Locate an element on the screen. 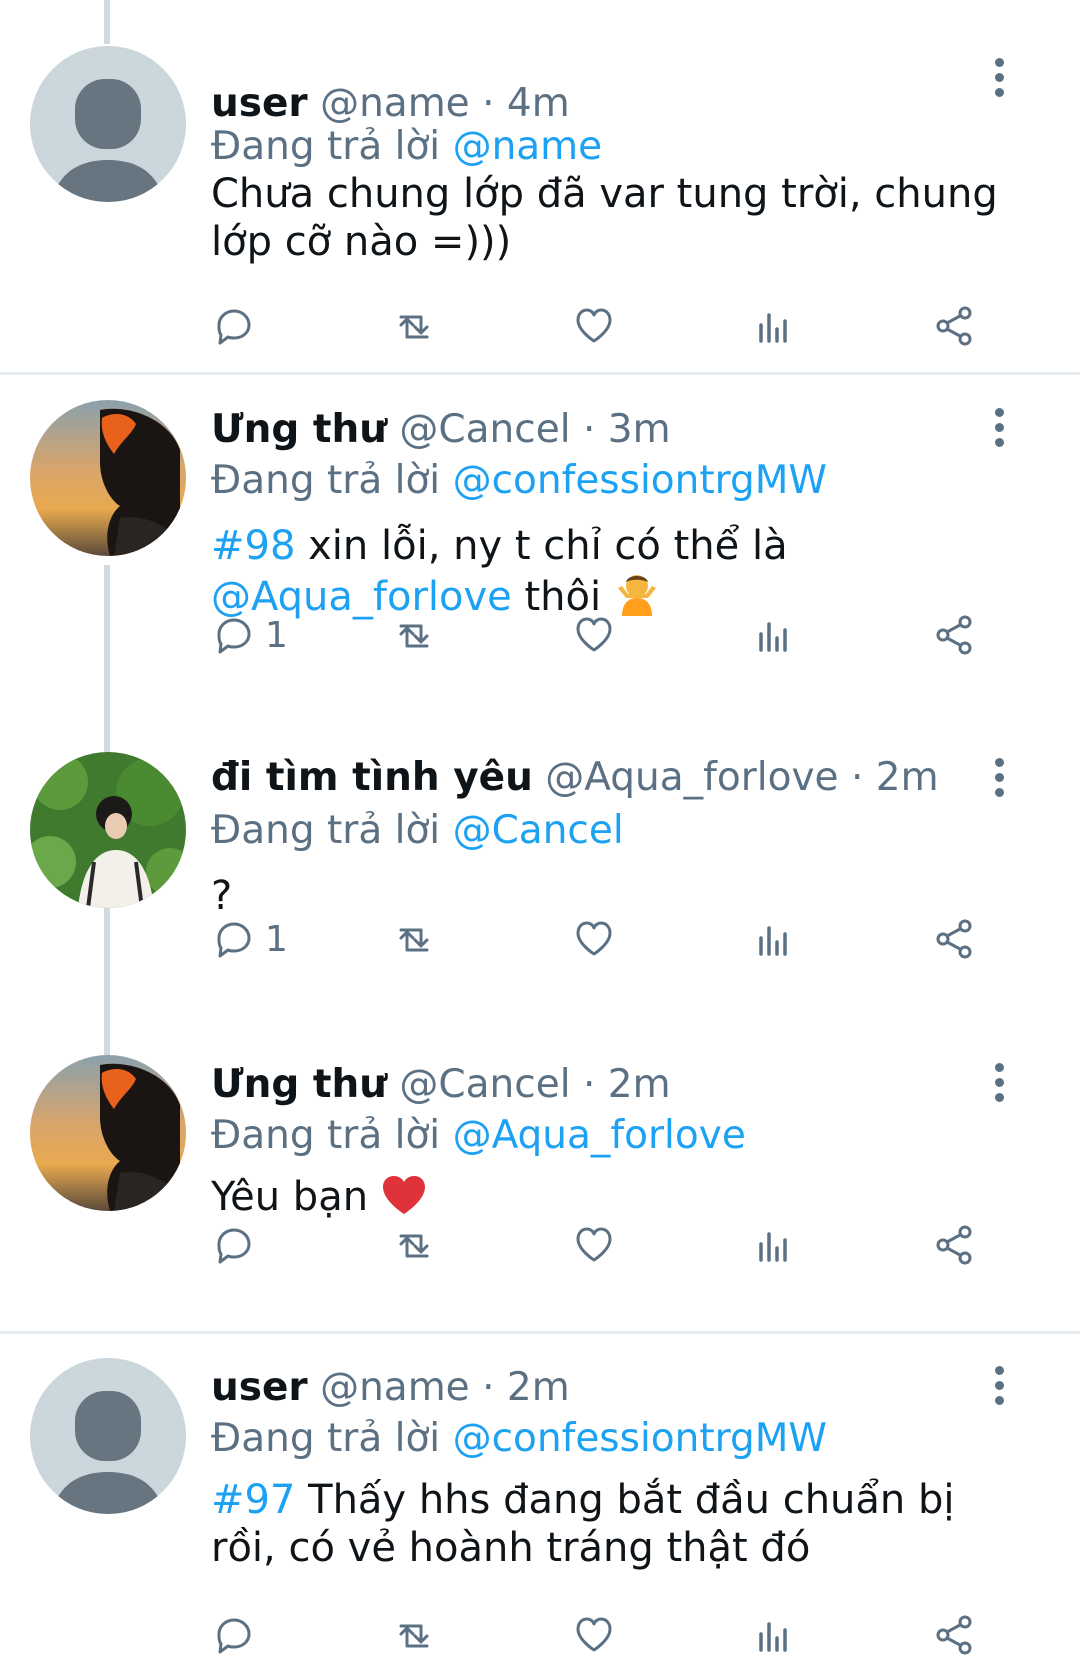 The height and width of the screenshot is (1676, 1080). replying-to: Đang trả lời @name is located at coordinates (406, 147).